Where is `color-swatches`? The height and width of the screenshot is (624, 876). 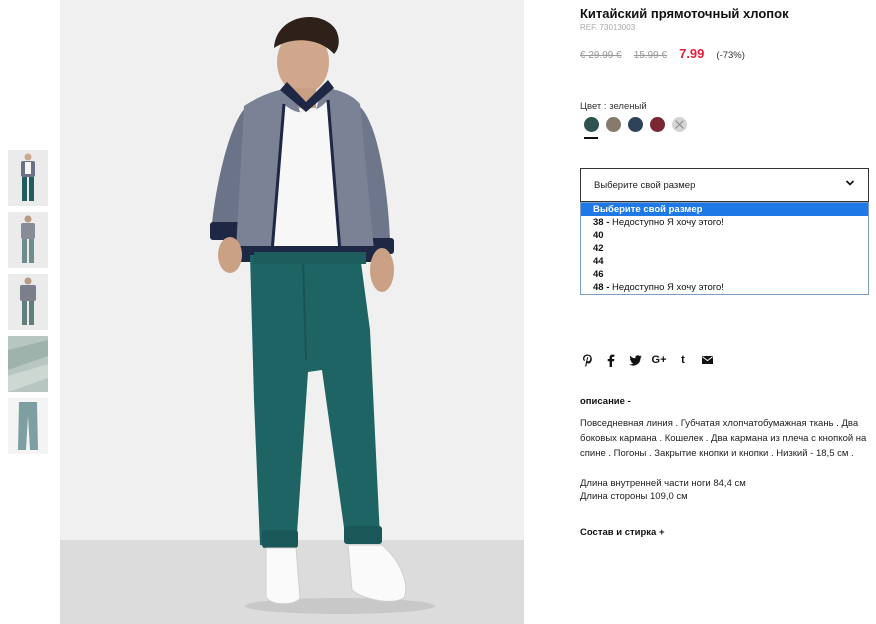
color-swatches is located at coordinates (639, 124).